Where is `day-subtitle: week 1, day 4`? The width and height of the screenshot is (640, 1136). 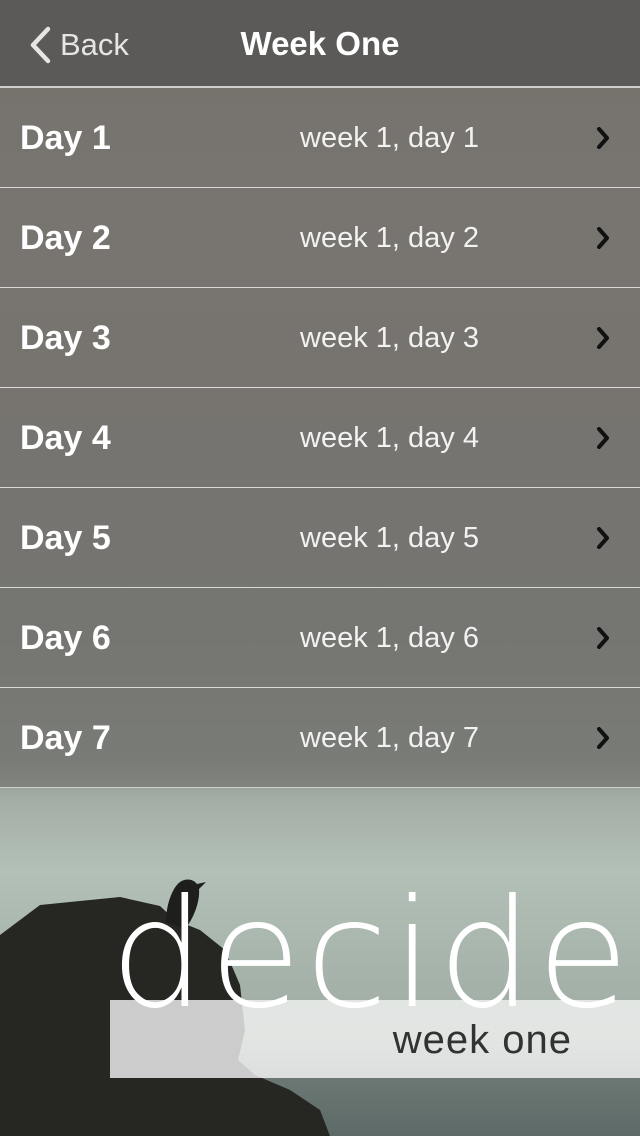
day-subtitle: week 1, day 4 is located at coordinates (389, 437).